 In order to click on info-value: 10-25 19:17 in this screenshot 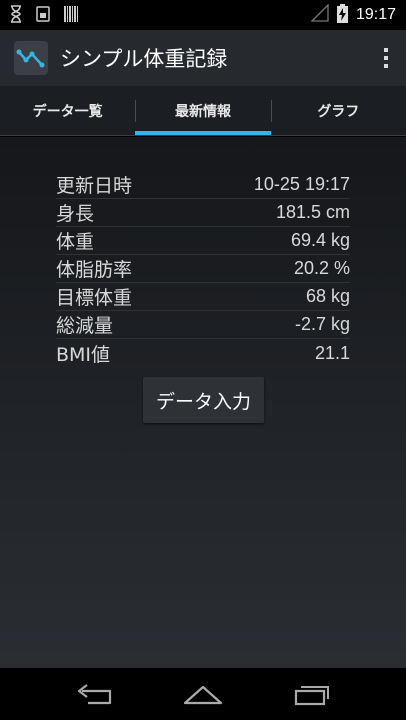, I will do `click(301, 184)`.